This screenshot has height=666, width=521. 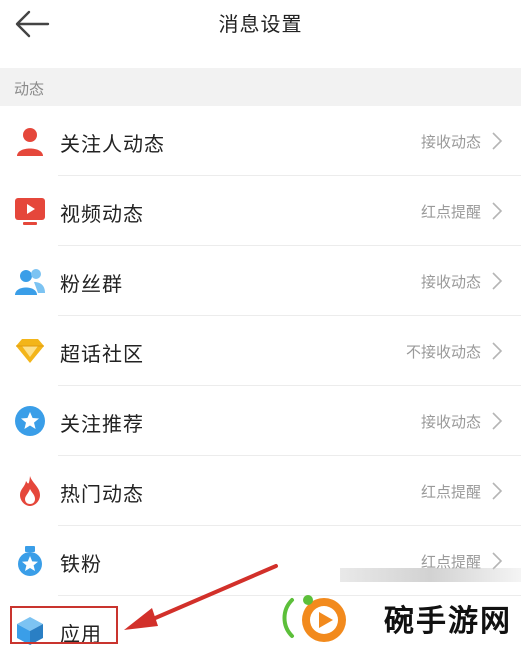 I want to click on flame-icon, so click(x=30, y=491).